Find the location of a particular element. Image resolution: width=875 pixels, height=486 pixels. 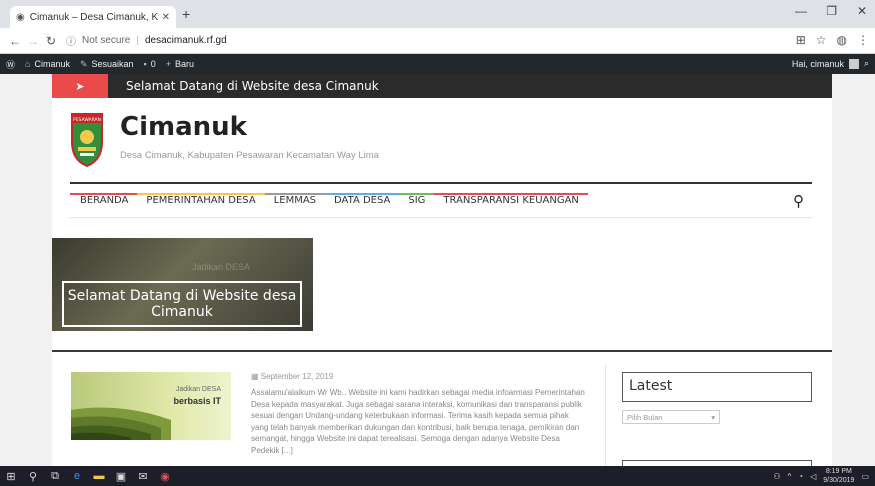

admin-new-link: + Baru is located at coordinates (180, 64).